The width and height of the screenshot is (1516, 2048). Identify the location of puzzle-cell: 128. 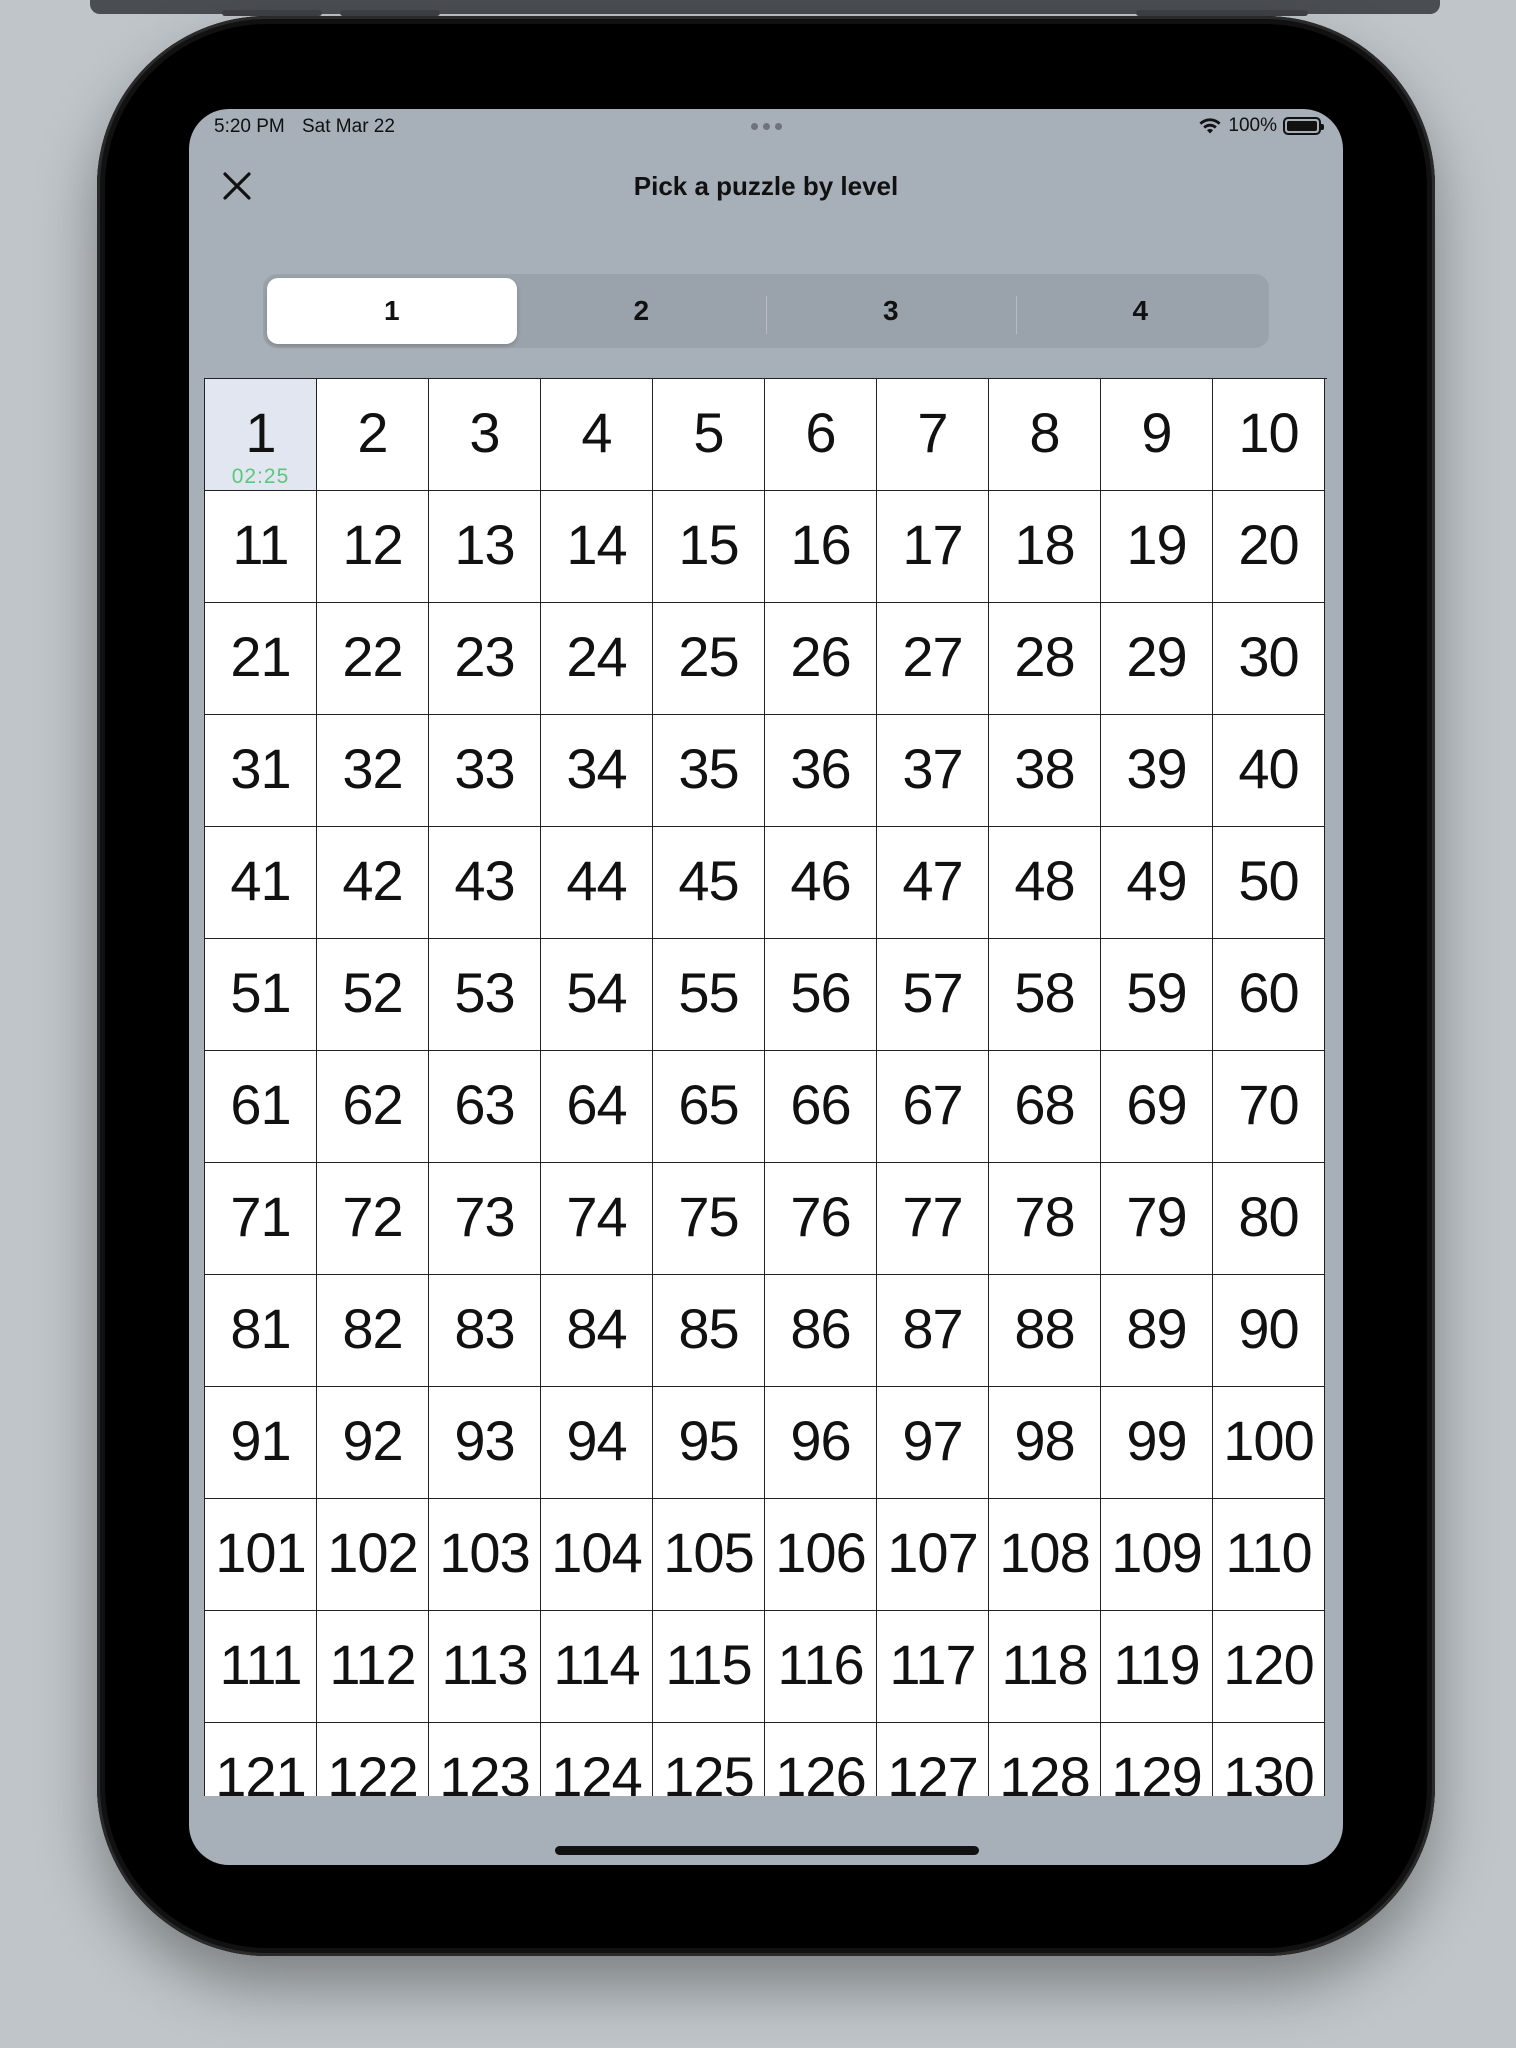
(1045, 1759).